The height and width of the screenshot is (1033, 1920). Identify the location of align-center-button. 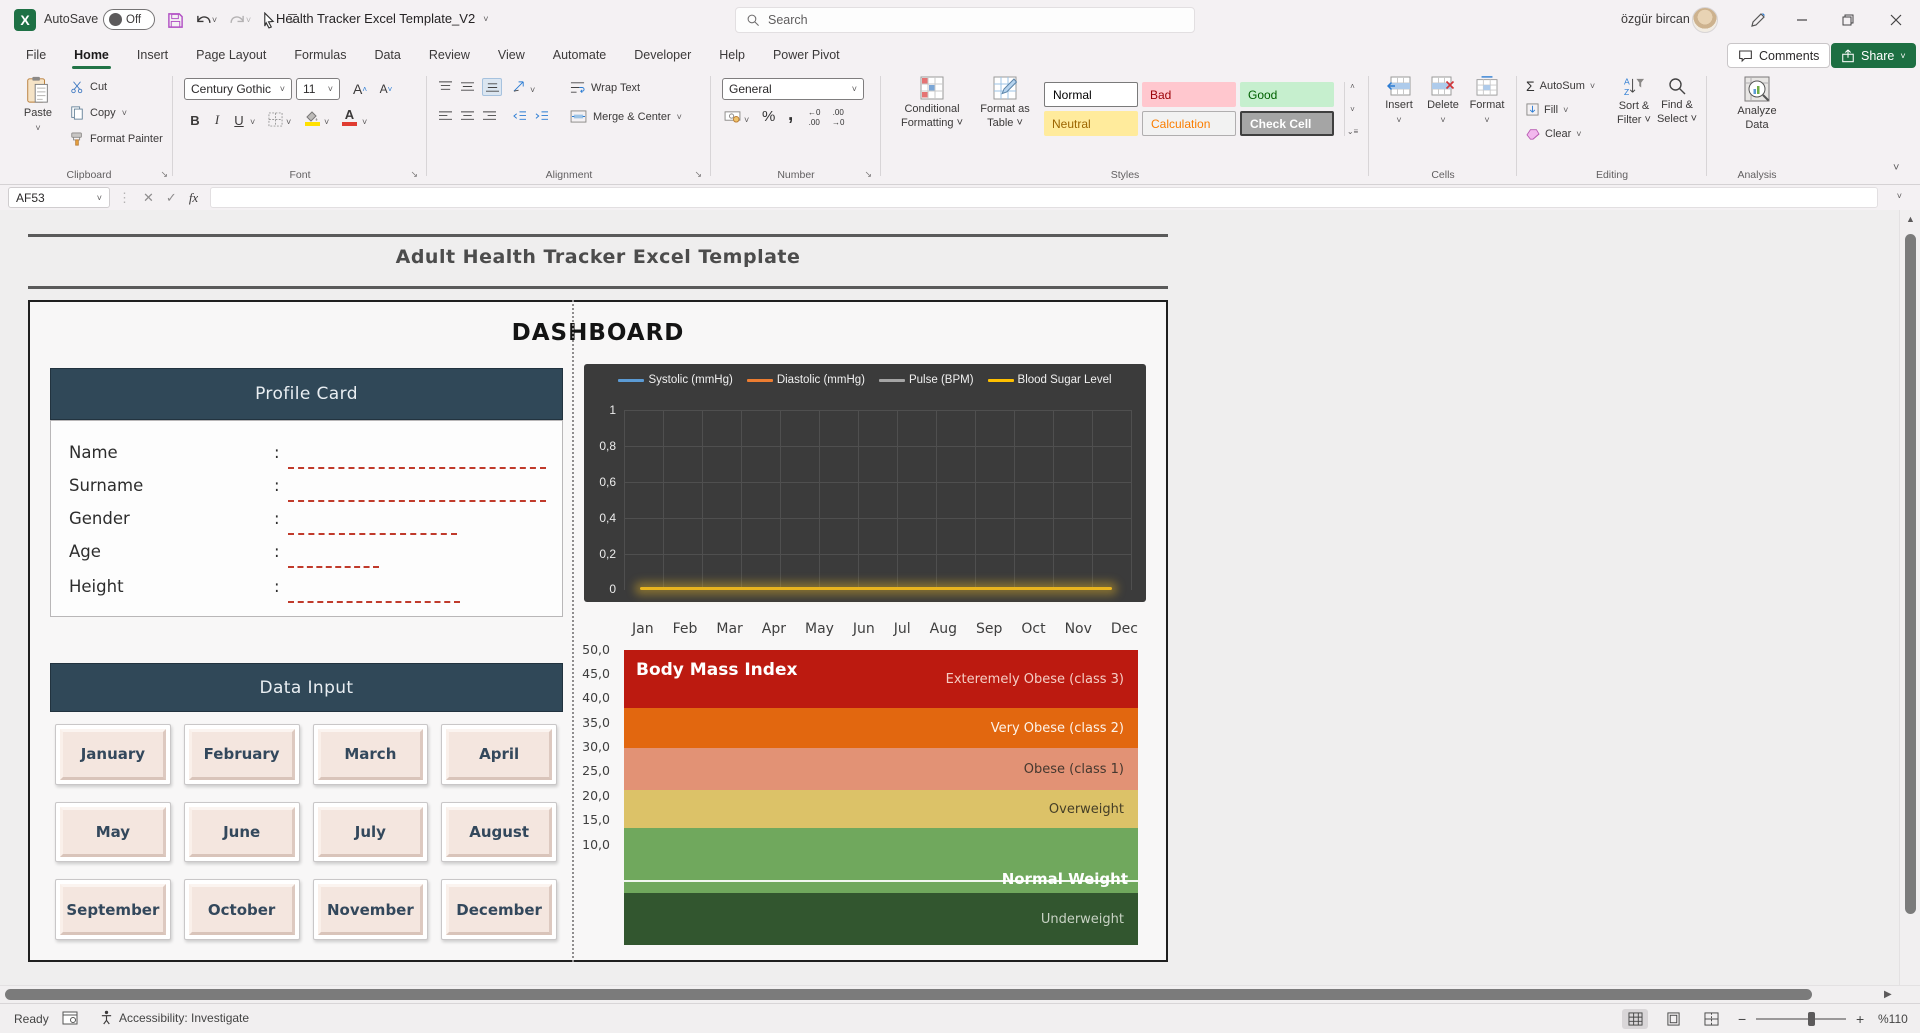
(467, 116).